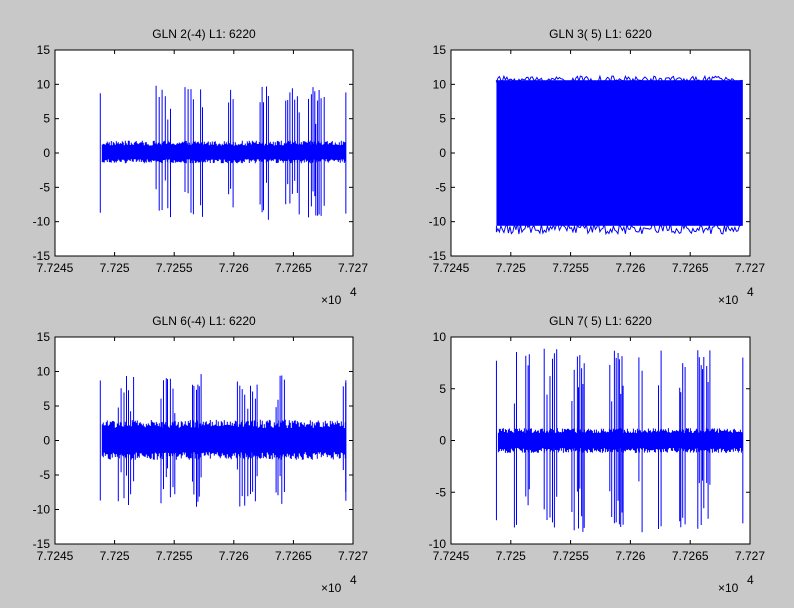 The height and width of the screenshot is (608, 794). What do you see at coordinates (204, 34) in the screenshot?
I see `chart-title: GLN 2(-4) L1: 6220` at bounding box center [204, 34].